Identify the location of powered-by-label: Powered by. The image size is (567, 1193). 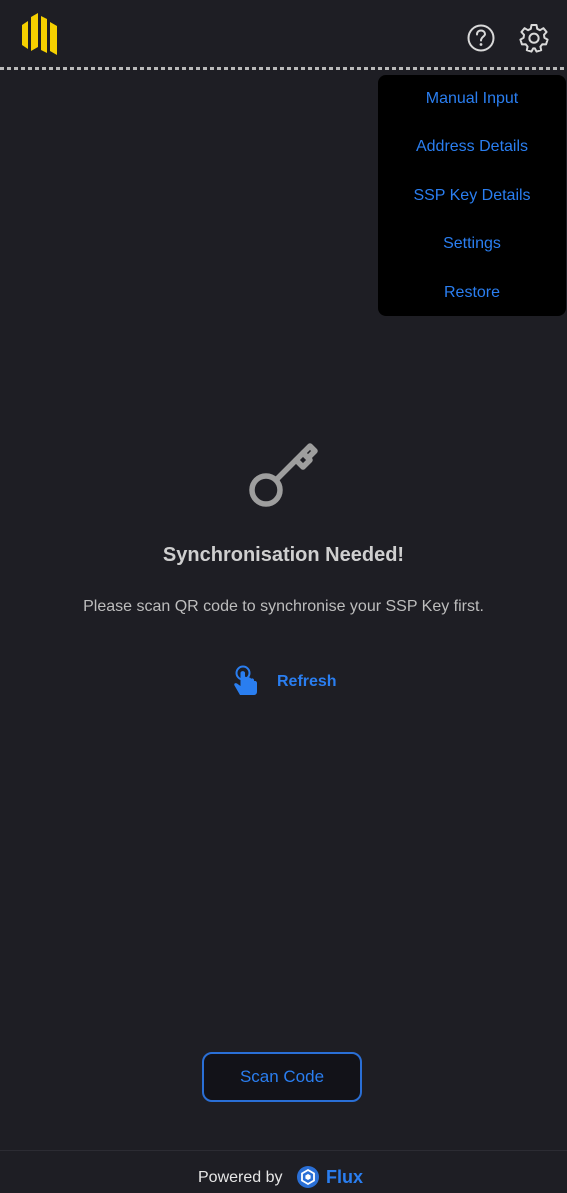
(240, 1177).